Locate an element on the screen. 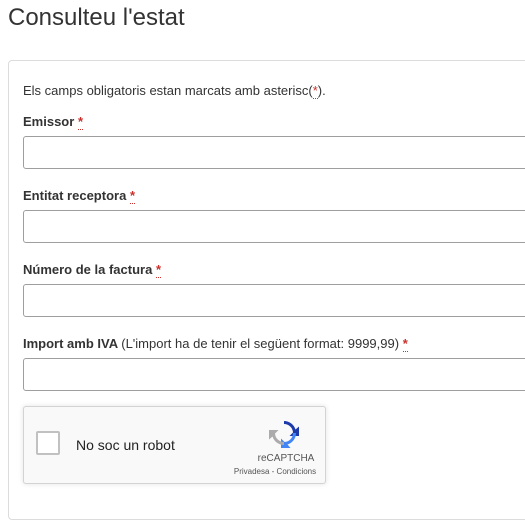 This screenshot has height=520, width=525. privacy-link: Privadesa is located at coordinates (252, 471).